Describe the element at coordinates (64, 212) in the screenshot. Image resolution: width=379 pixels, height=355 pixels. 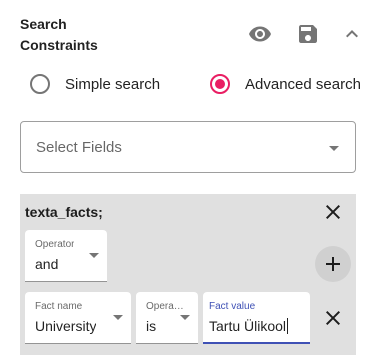
I see `constraint-title: texta_facts;` at that location.